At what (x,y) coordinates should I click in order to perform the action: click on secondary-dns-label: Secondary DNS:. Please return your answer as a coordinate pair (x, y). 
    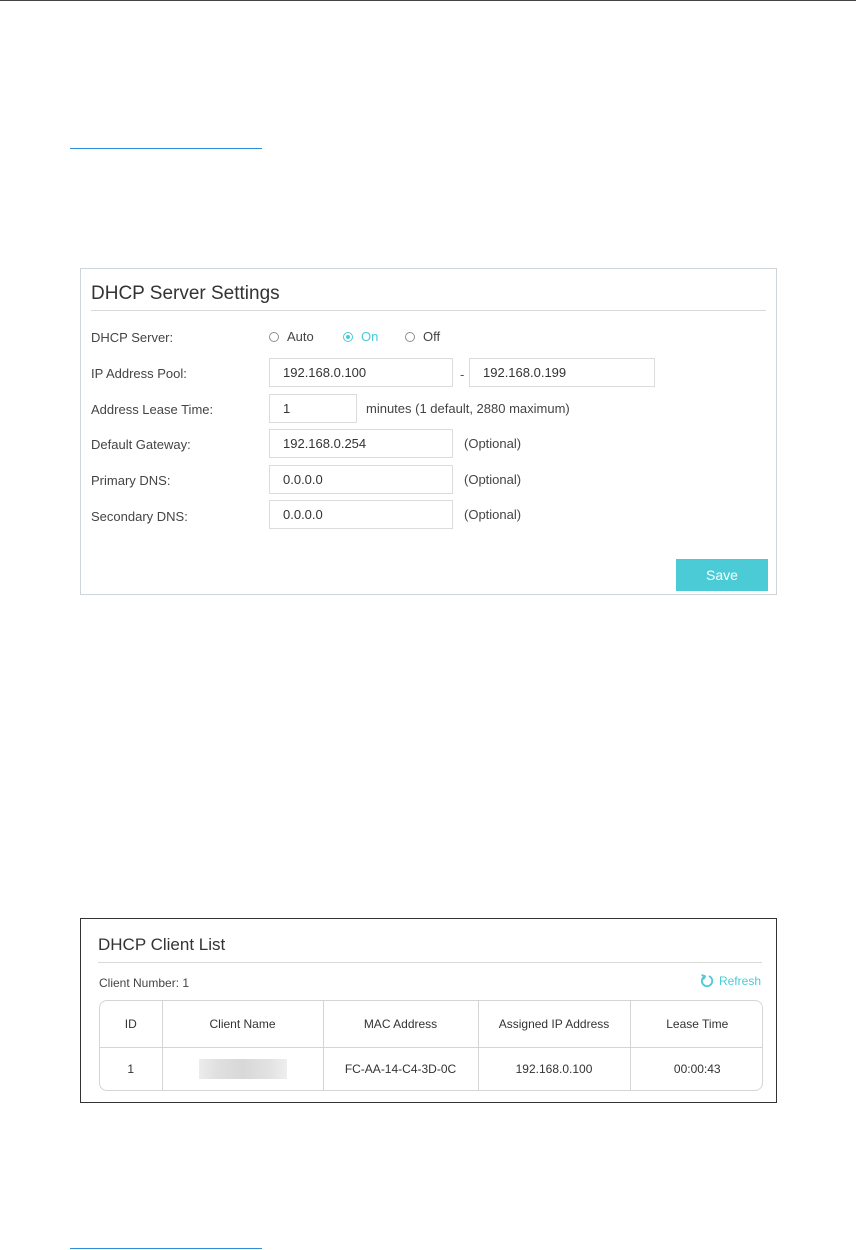
    Looking at the image, I should click on (139, 516).